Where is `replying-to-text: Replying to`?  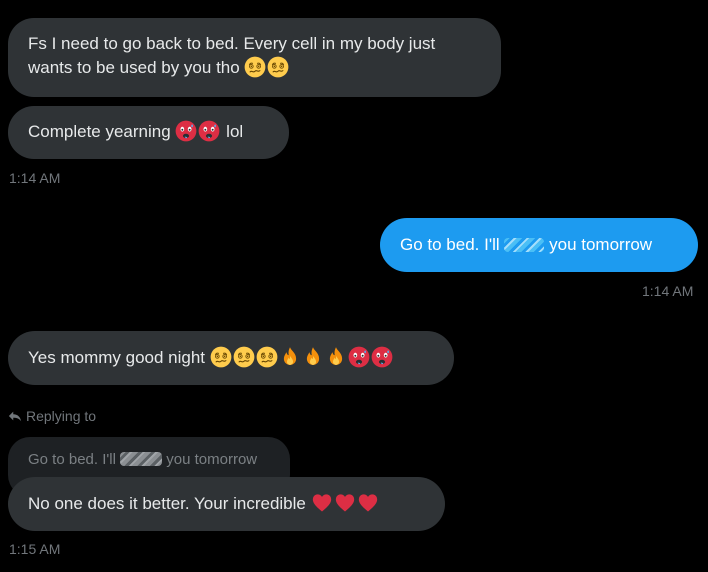
replying-to-text: Replying to is located at coordinates (61, 416).